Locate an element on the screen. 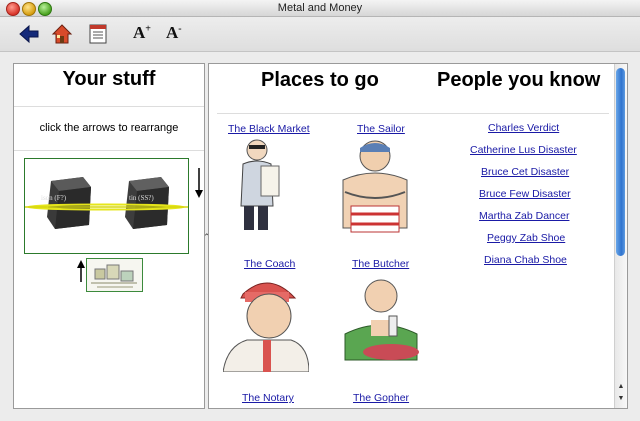 The image size is (640, 421). notes-icon is located at coordinates (98, 34).